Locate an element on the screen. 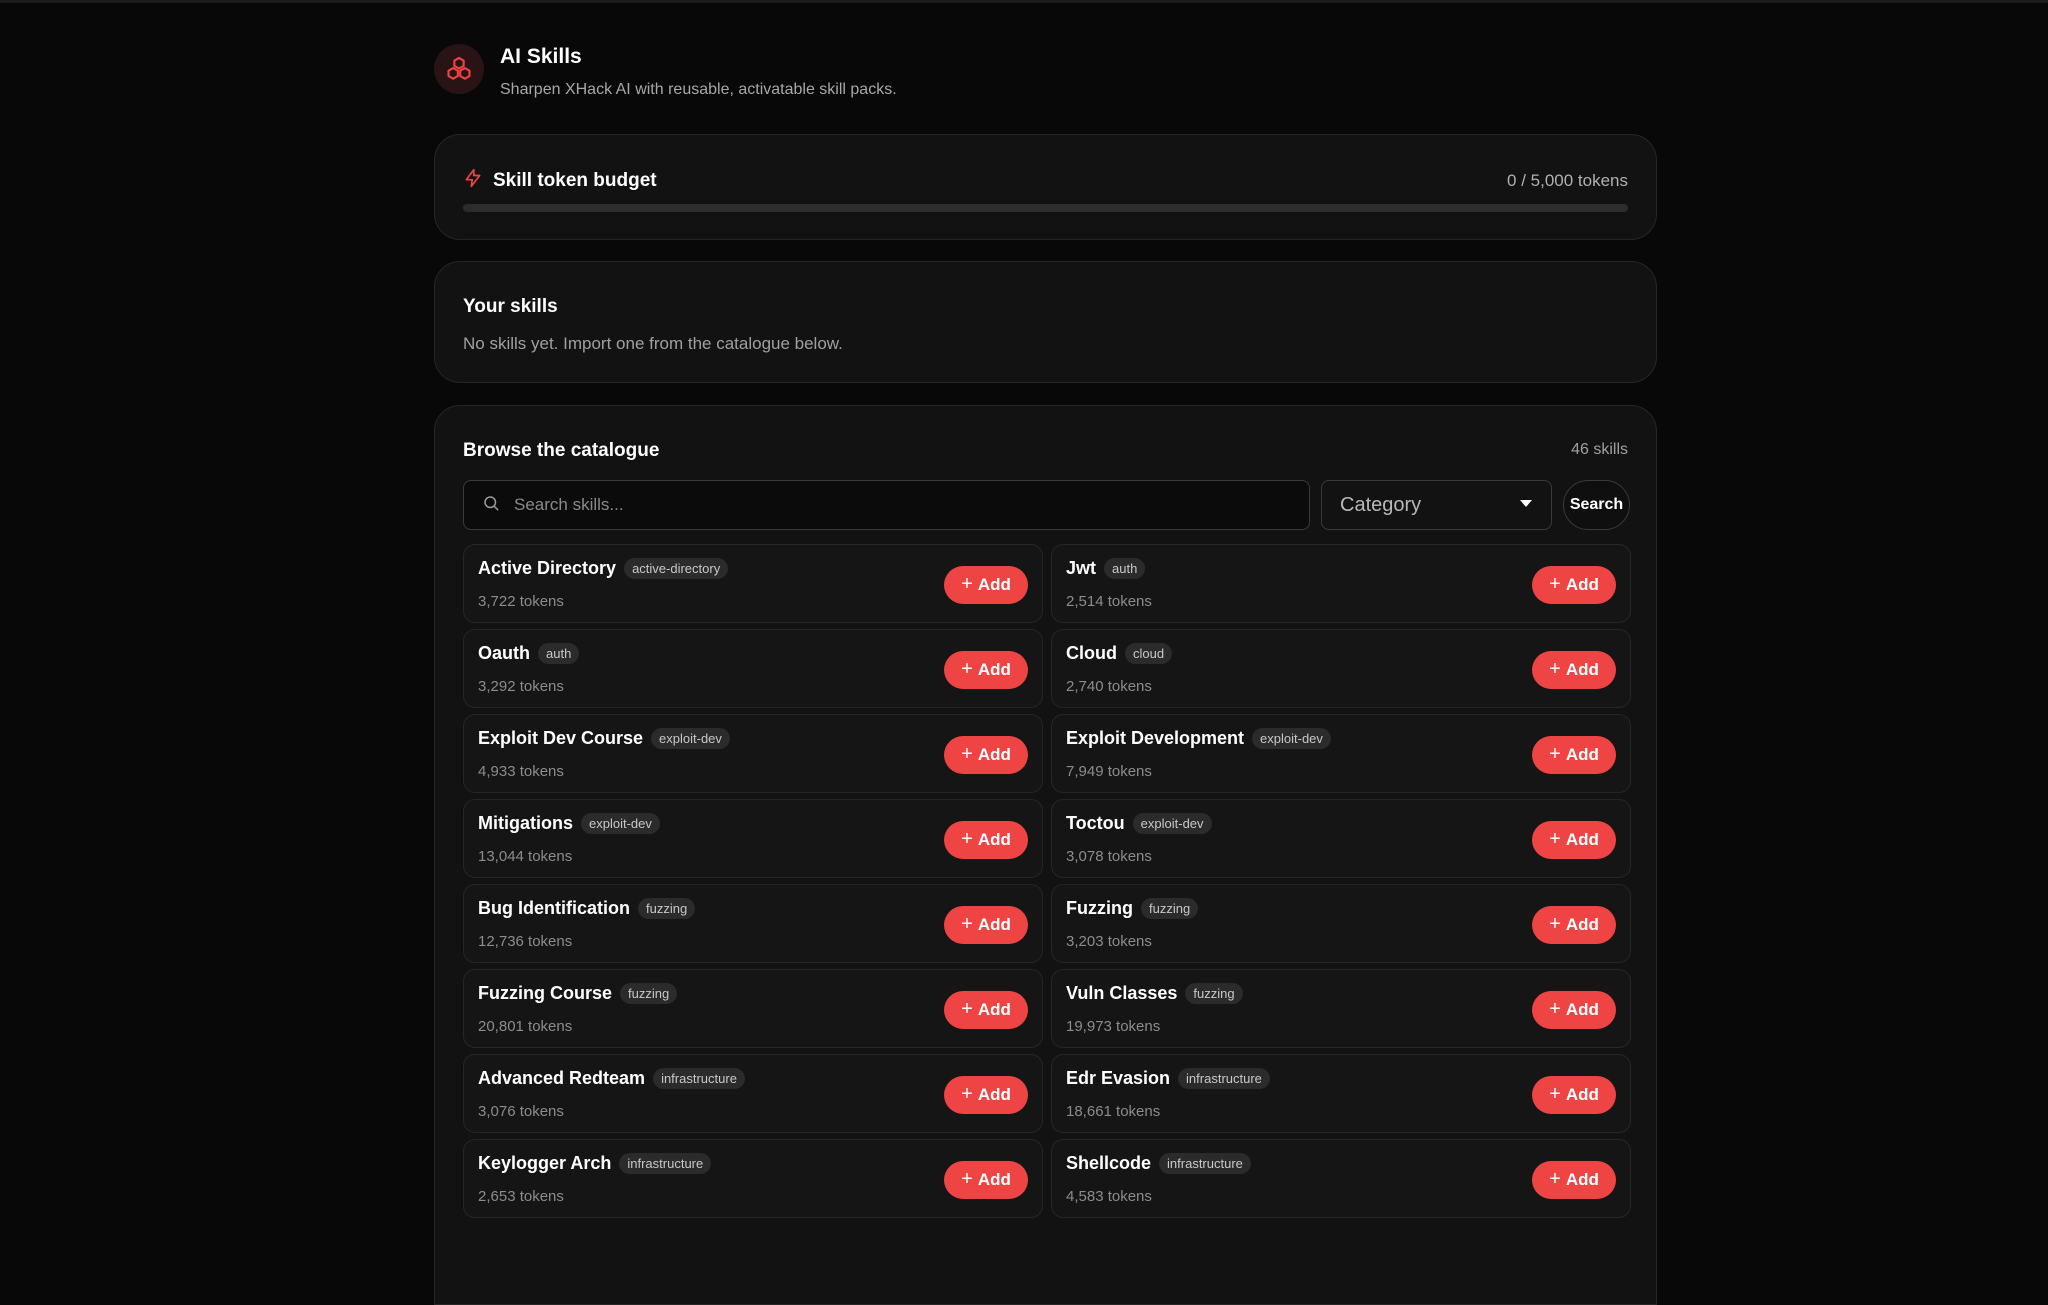 The width and height of the screenshot is (2048, 1305). skill-card: Toctou exploit-dev 3,078 tokens + Add is located at coordinates (1341, 838).